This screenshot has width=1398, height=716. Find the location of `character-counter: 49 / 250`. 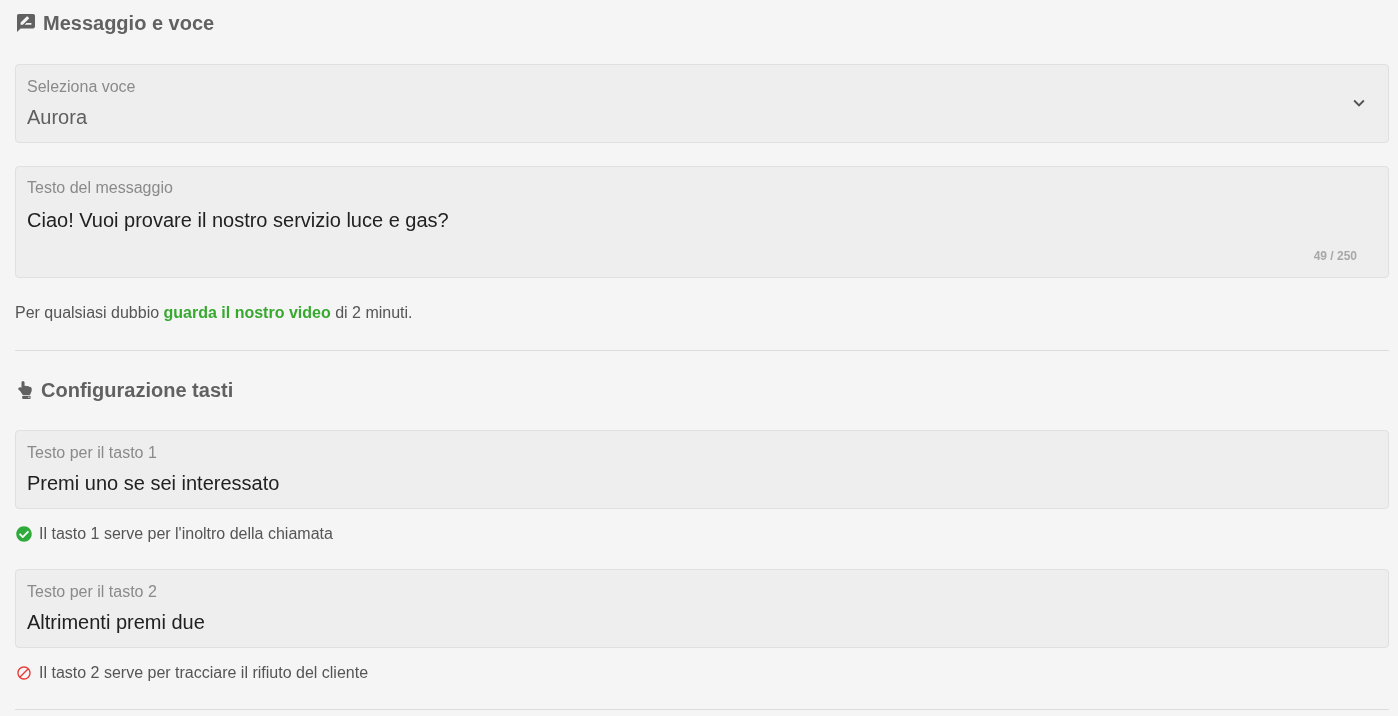

character-counter: 49 / 250 is located at coordinates (1335, 256).